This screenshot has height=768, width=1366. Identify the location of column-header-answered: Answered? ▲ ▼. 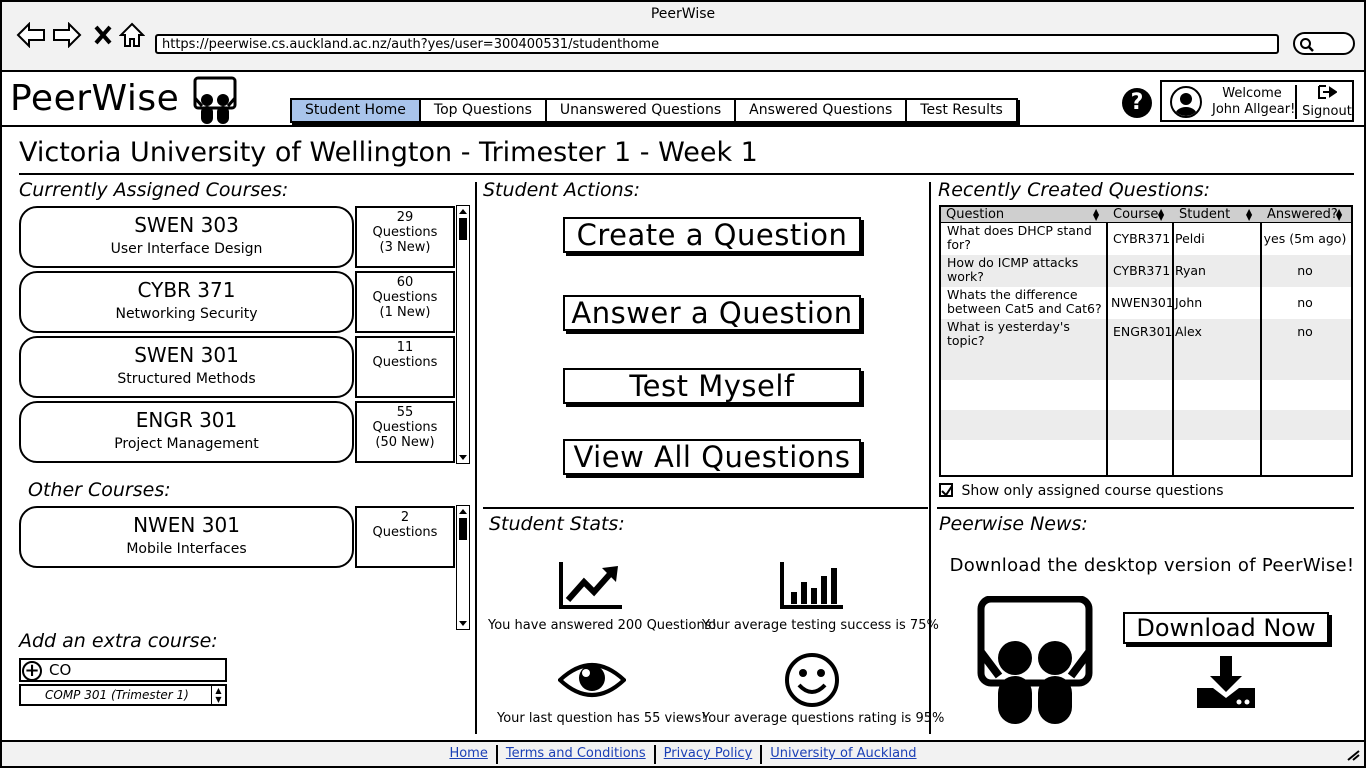
(1306, 215).